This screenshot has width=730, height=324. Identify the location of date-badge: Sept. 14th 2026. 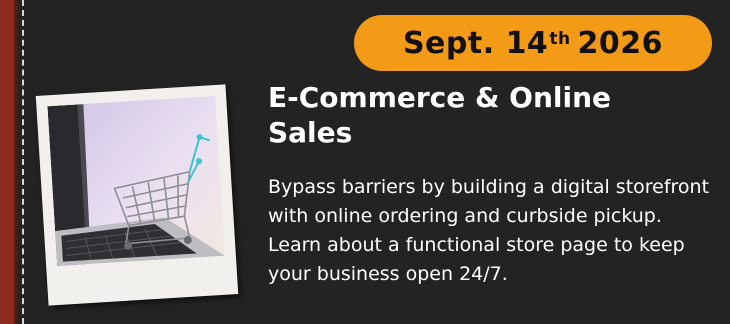
(533, 43).